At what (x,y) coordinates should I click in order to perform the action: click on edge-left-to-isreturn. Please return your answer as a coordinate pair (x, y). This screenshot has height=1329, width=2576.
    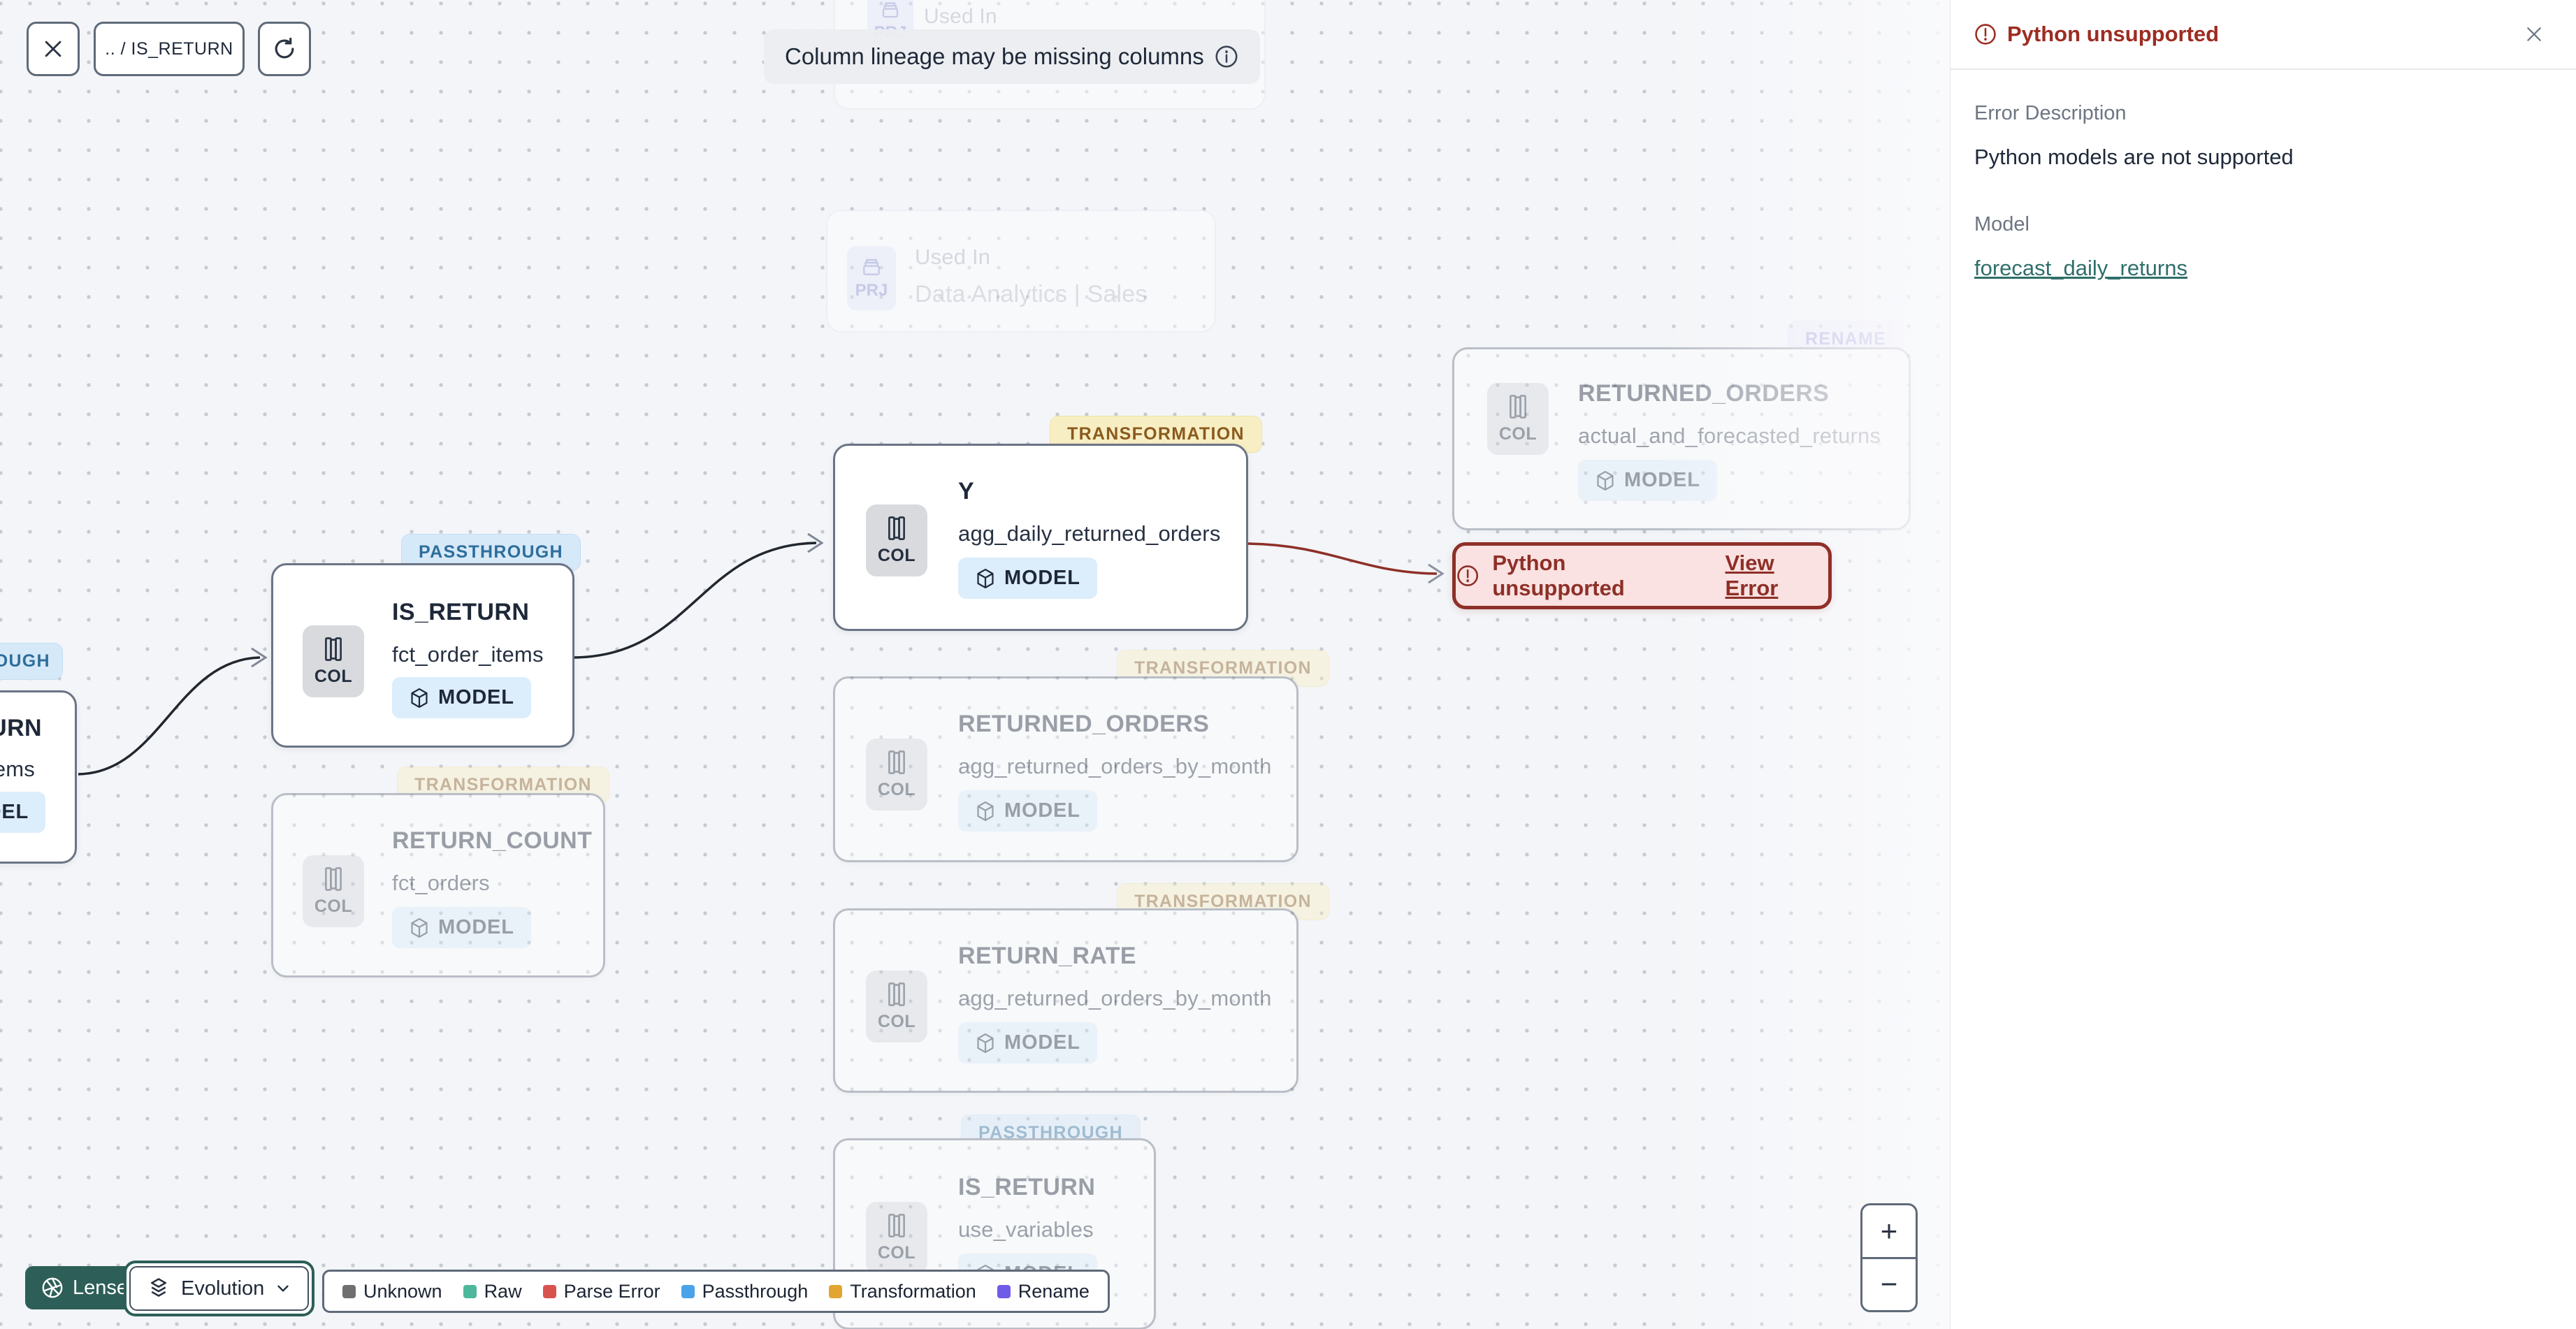
    Looking at the image, I should click on (169, 716).